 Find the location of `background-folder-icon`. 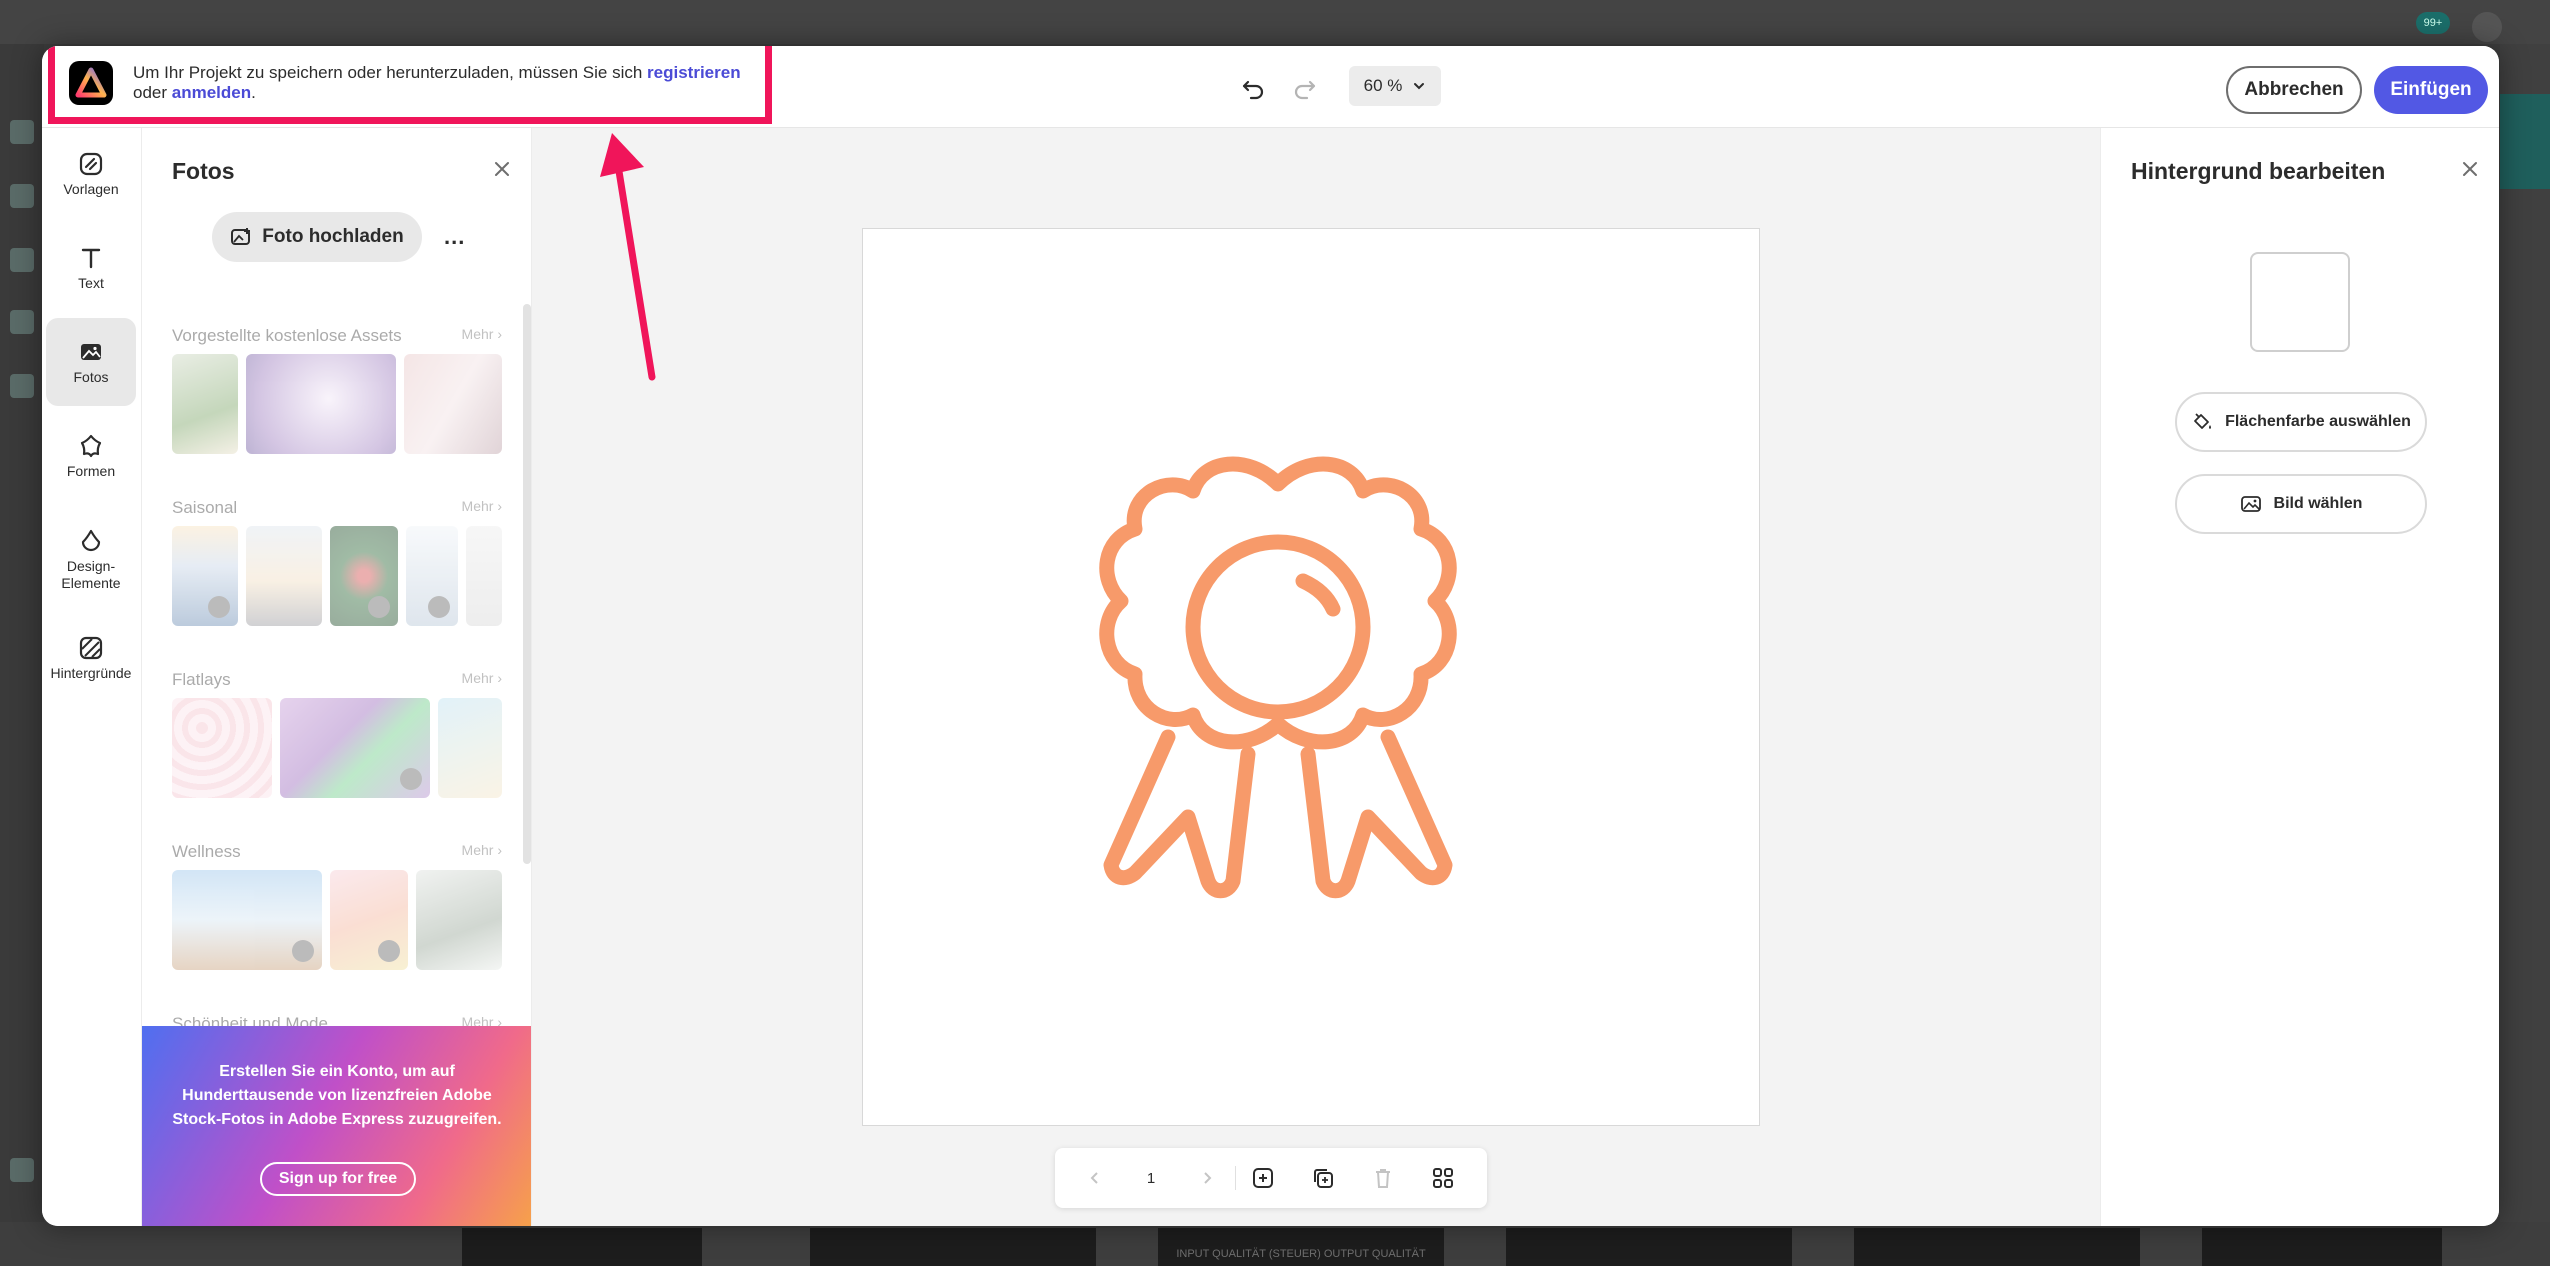

background-folder-icon is located at coordinates (22, 196).